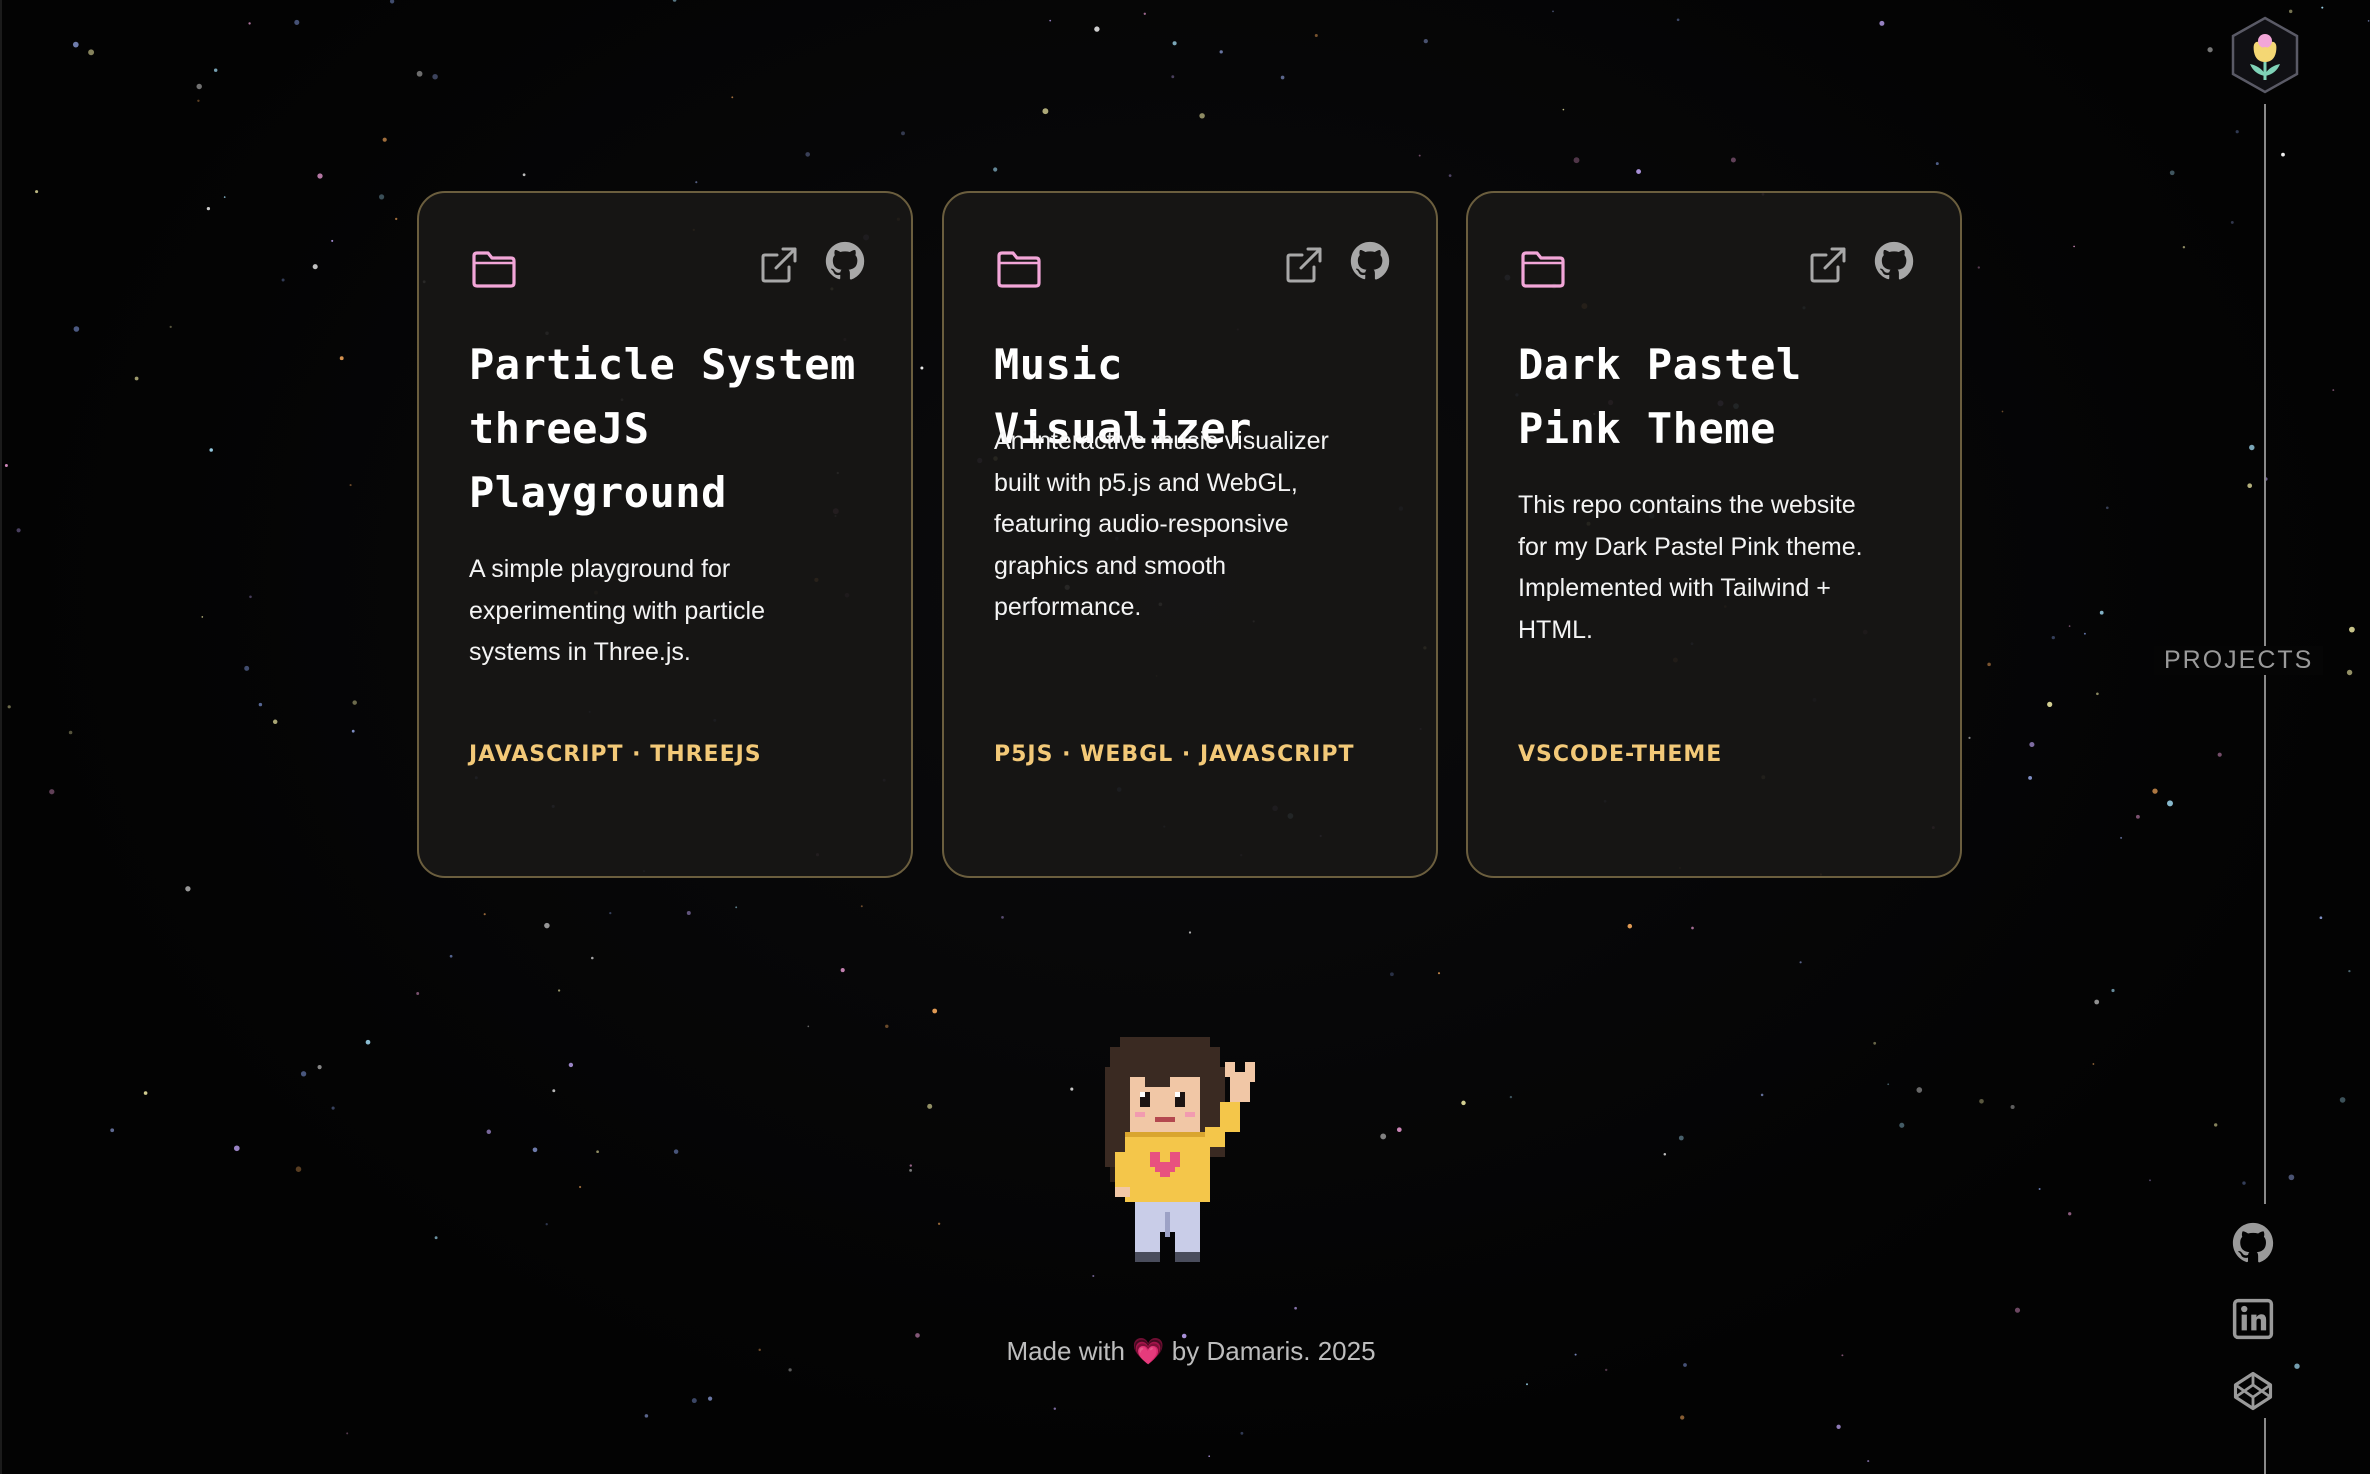 The height and width of the screenshot is (1474, 2370). What do you see at coordinates (674, 429) in the screenshot?
I see `project-title: Particle System threeJS Playground` at bounding box center [674, 429].